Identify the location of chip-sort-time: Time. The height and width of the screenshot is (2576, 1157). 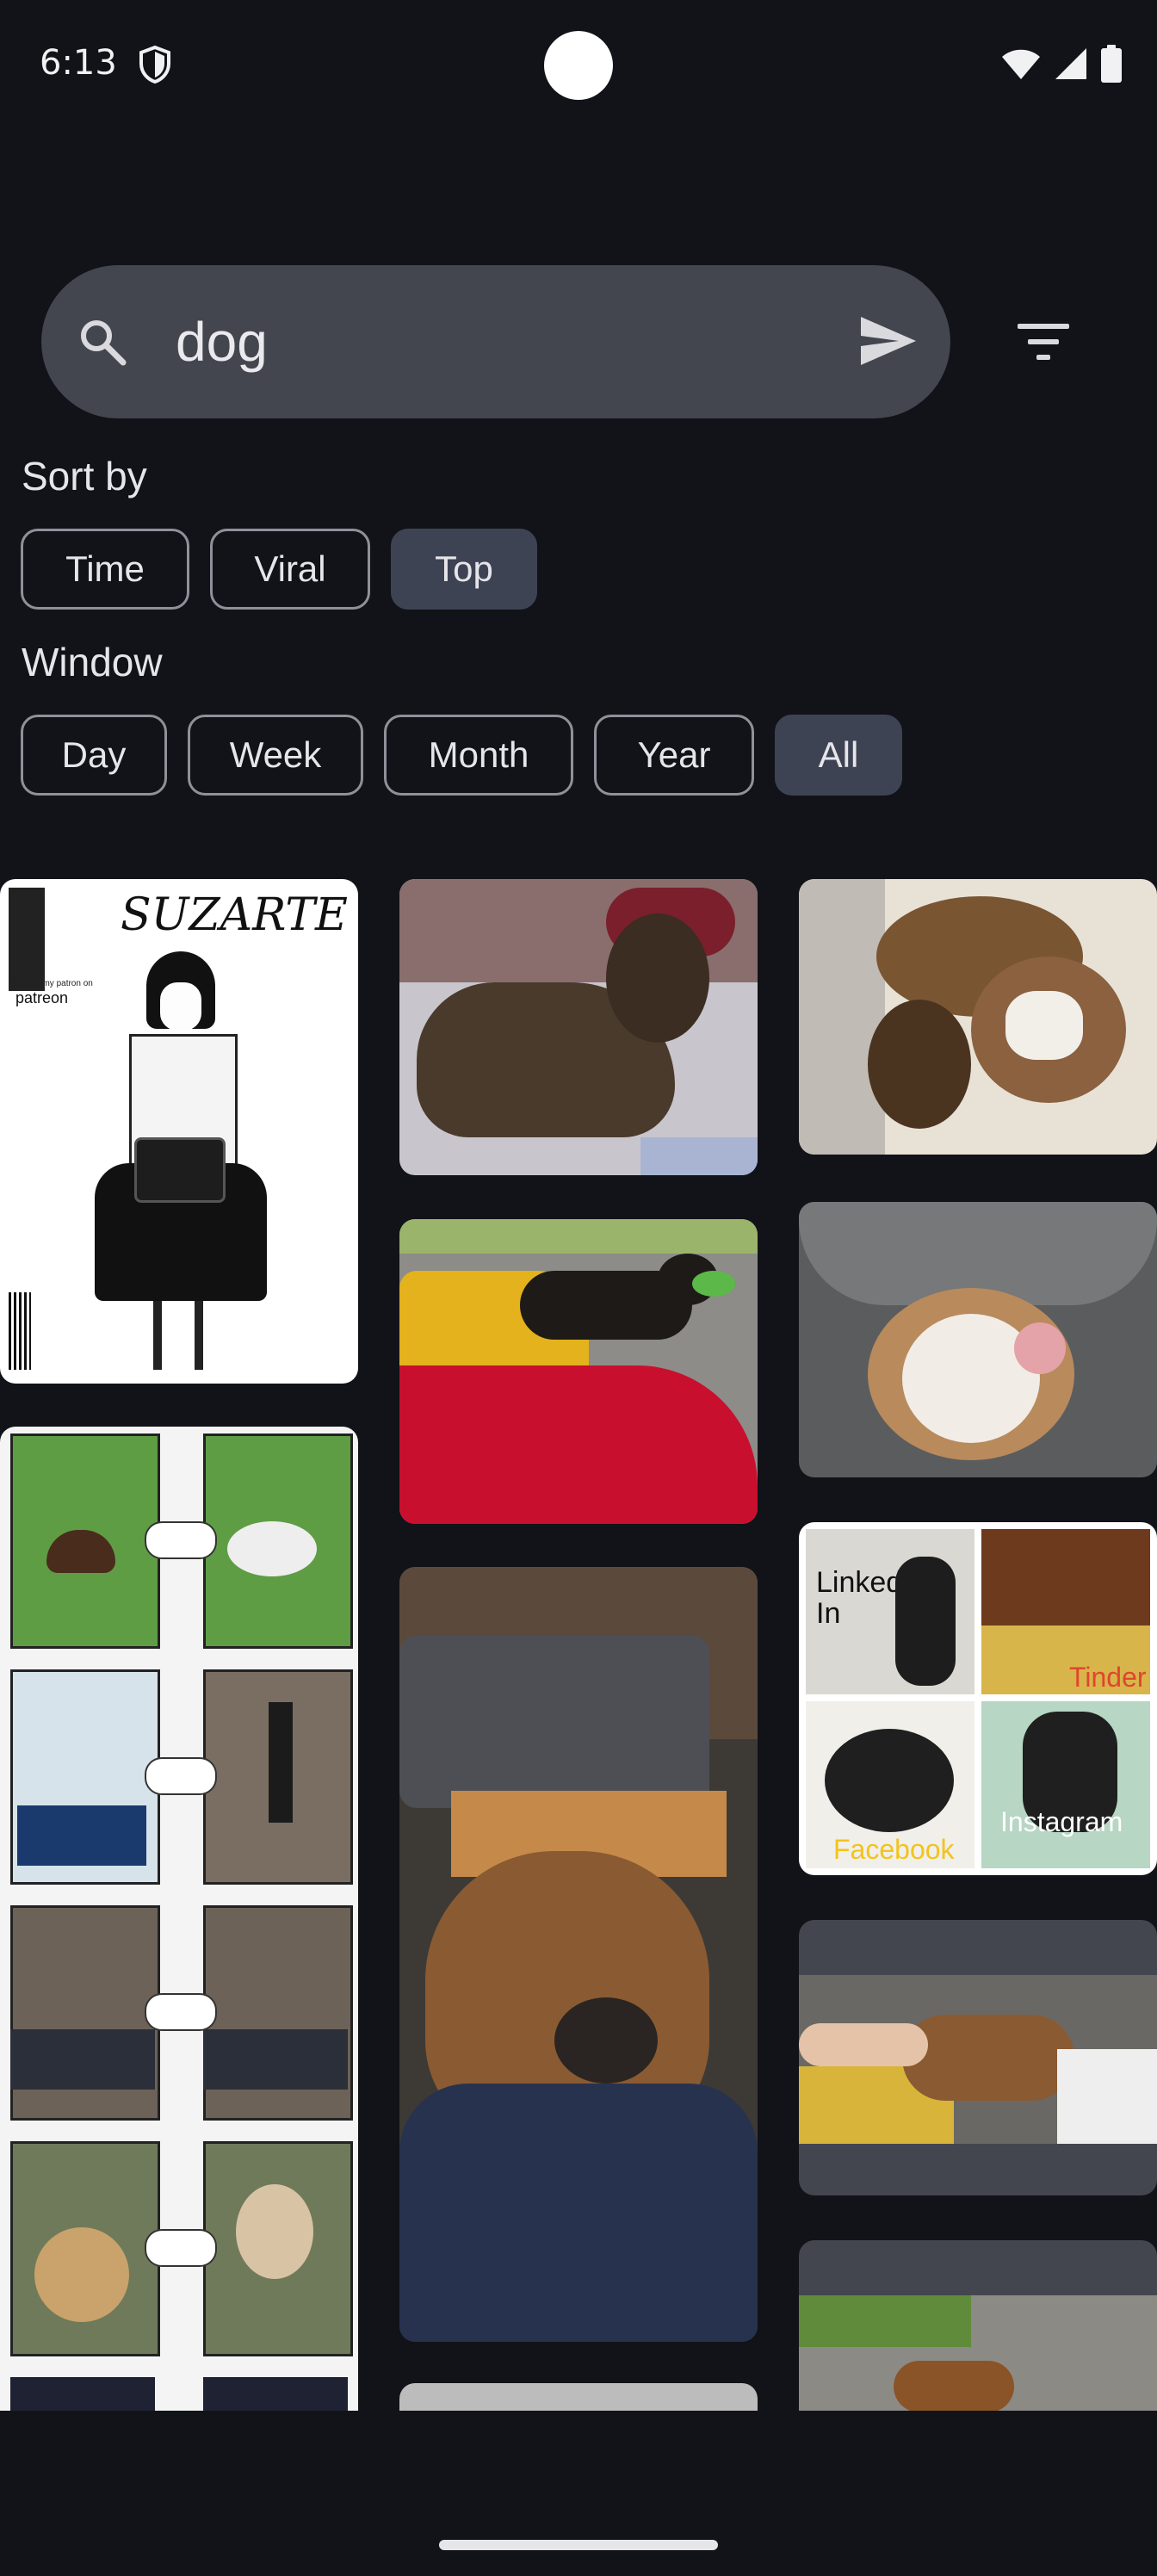
(105, 570).